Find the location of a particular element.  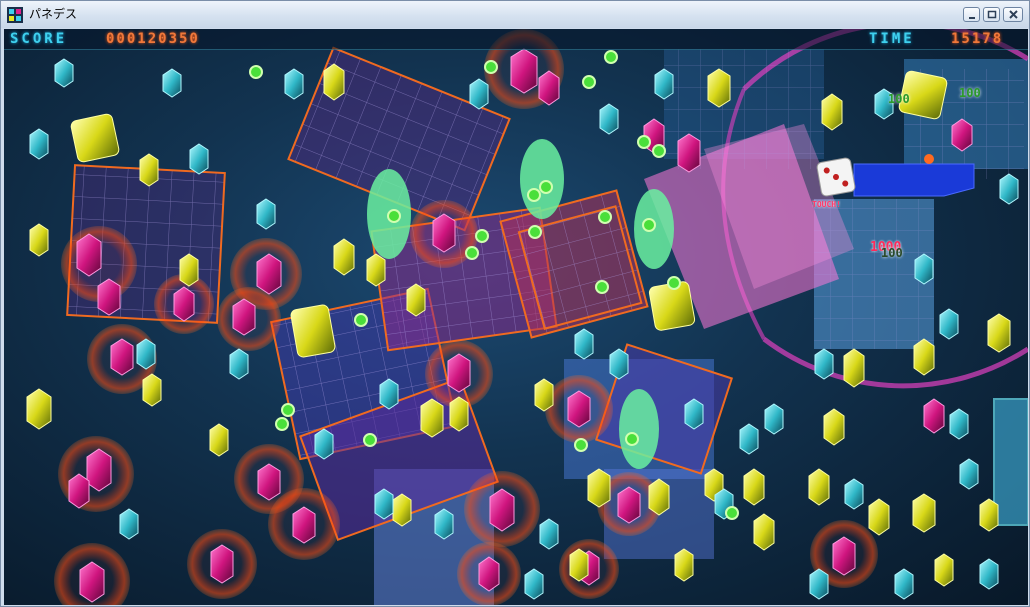

maximize-icon is located at coordinates (992, 14).